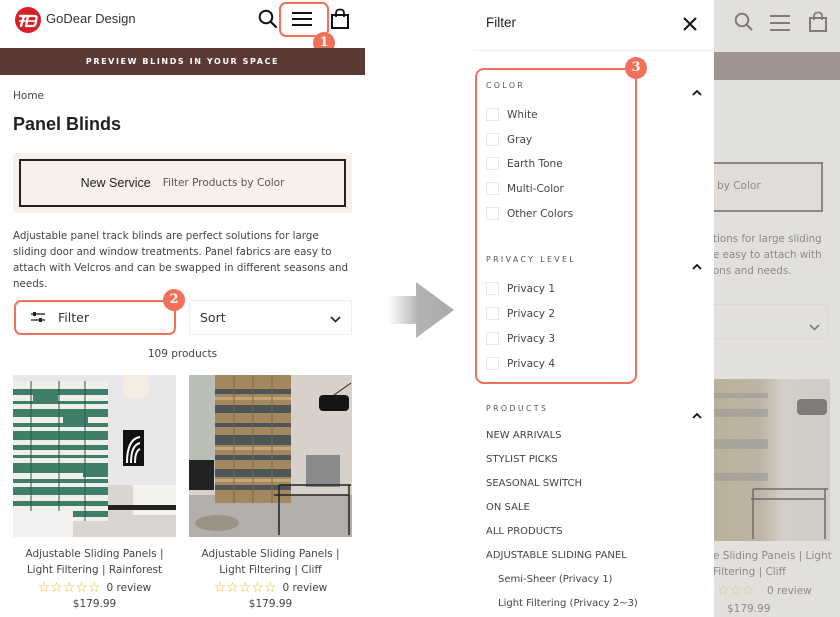  Describe the element at coordinates (752, 271) in the screenshot. I see `dimmed-desc-line: ons and needs.` at that location.